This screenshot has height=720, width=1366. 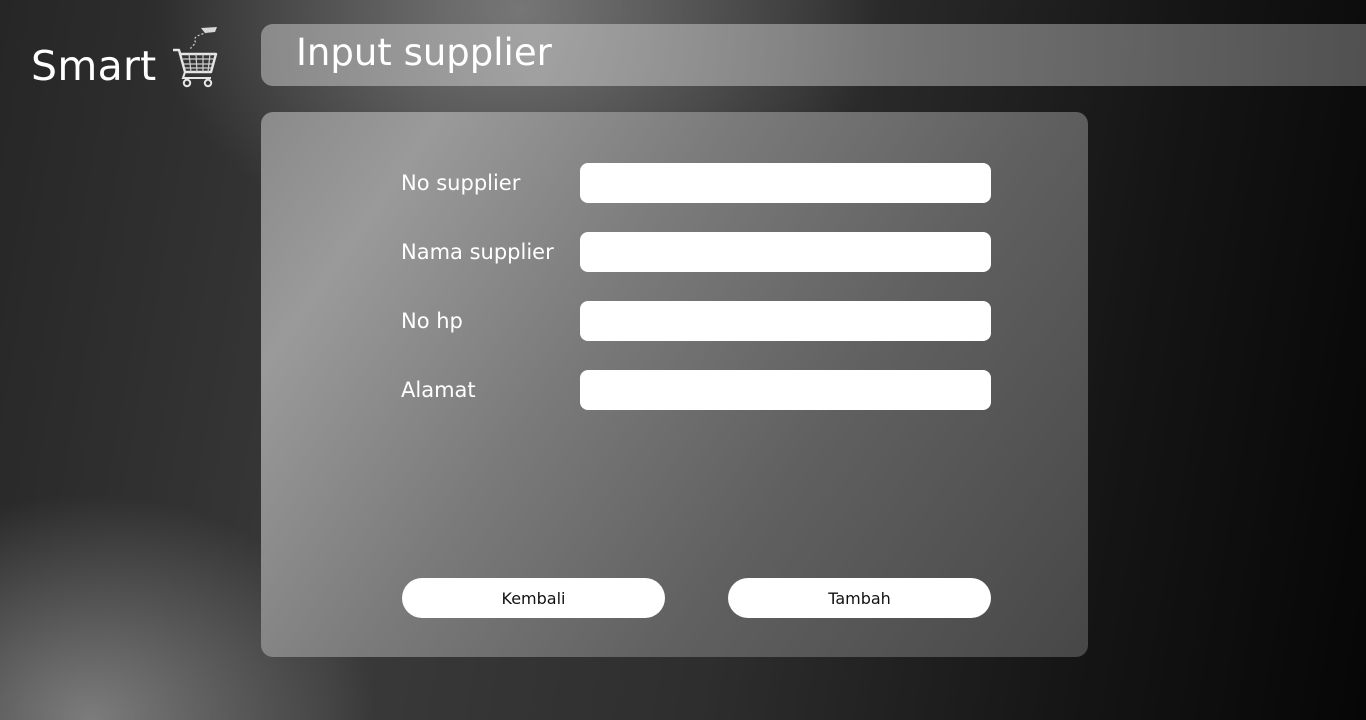 What do you see at coordinates (94, 66) in the screenshot?
I see `logo-text: Smart` at bounding box center [94, 66].